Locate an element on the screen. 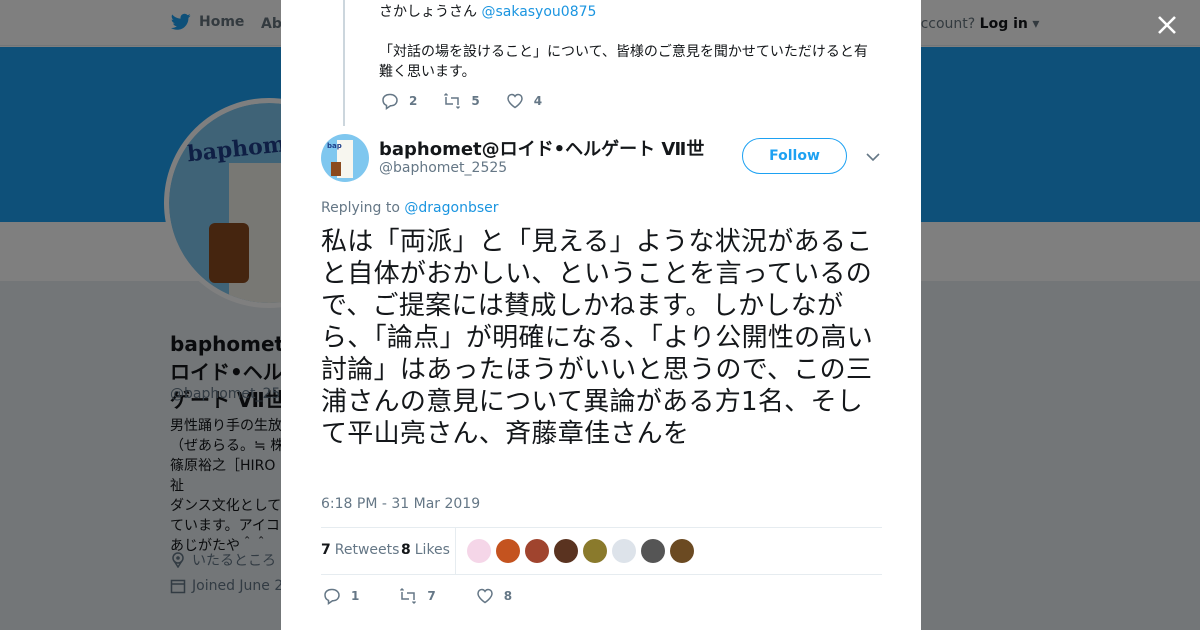  tweet-timestamp: 6:18 PM - 31 Mar 2019 is located at coordinates (400, 504).